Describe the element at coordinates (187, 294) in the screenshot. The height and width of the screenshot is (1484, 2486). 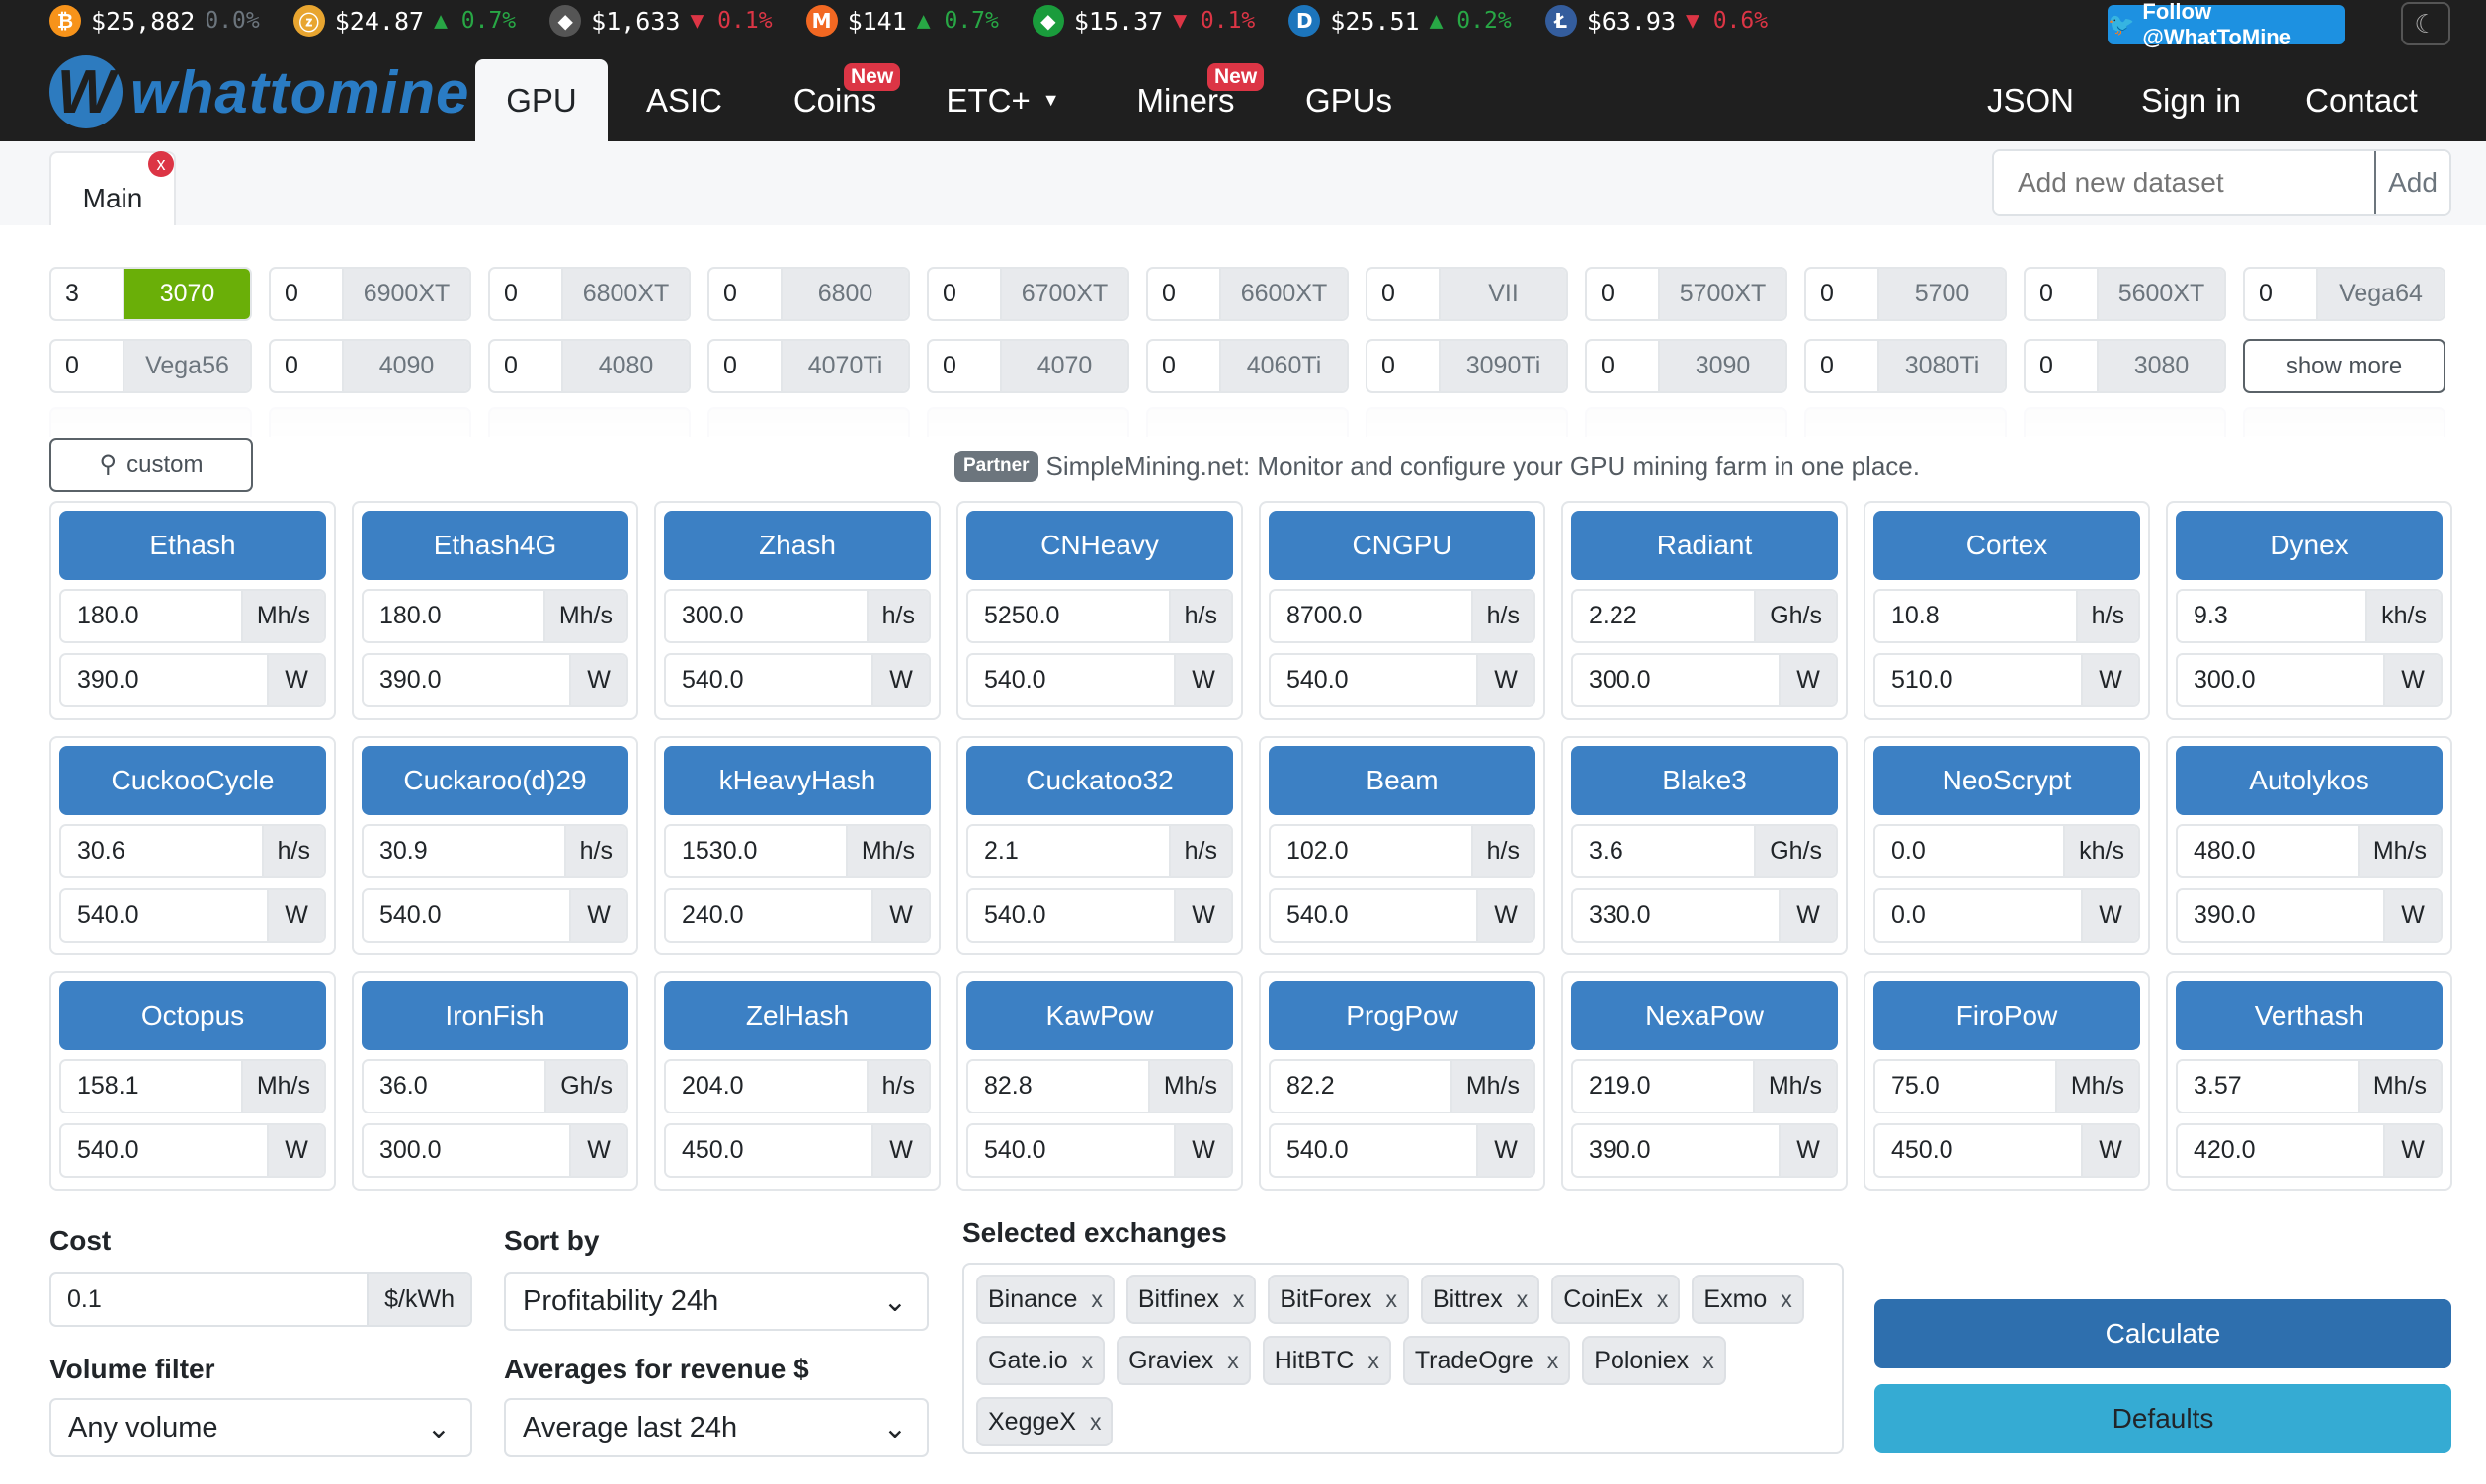
I see `gpu-model-toggle: 3070` at that location.